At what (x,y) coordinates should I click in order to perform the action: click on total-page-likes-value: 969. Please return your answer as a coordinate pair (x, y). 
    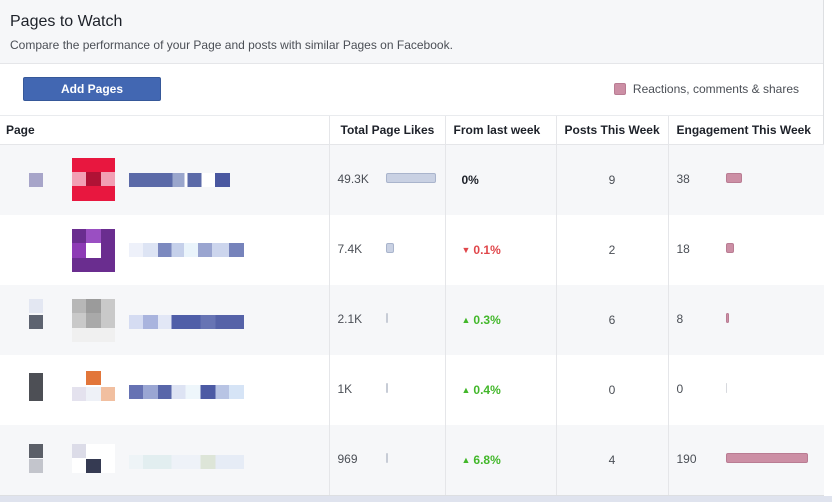
    Looking at the image, I should click on (347, 458).